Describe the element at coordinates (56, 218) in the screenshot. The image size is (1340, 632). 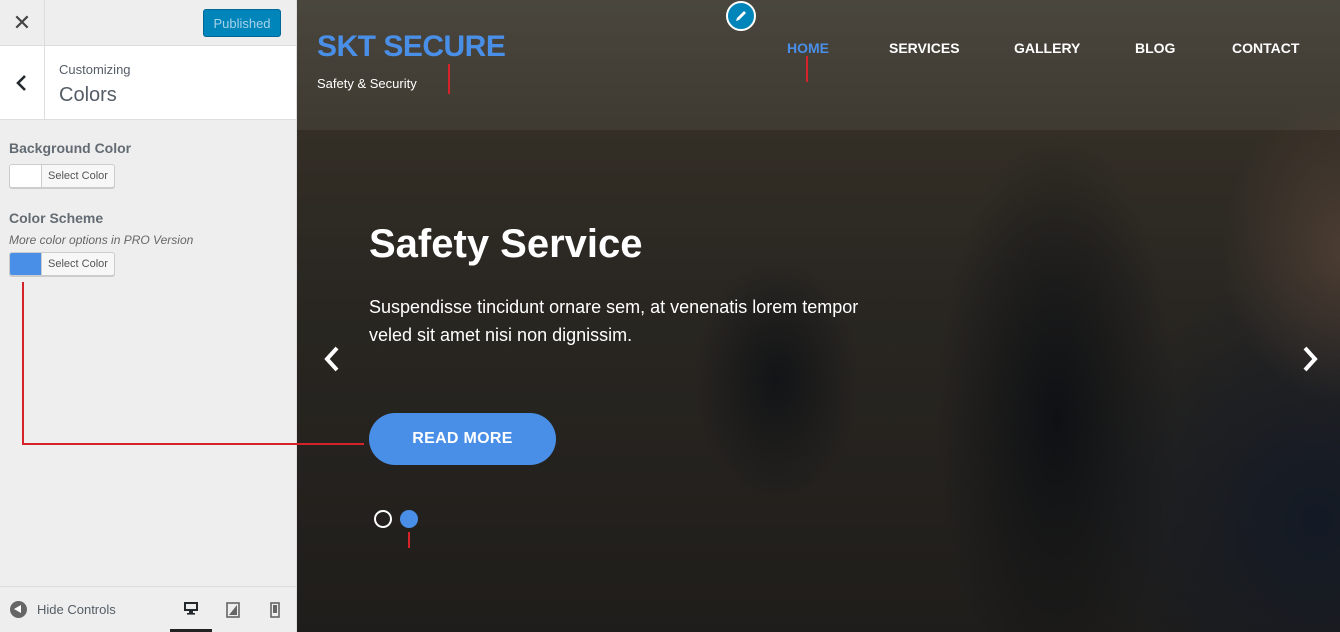
I see `color-scheme-label: Color Scheme` at that location.